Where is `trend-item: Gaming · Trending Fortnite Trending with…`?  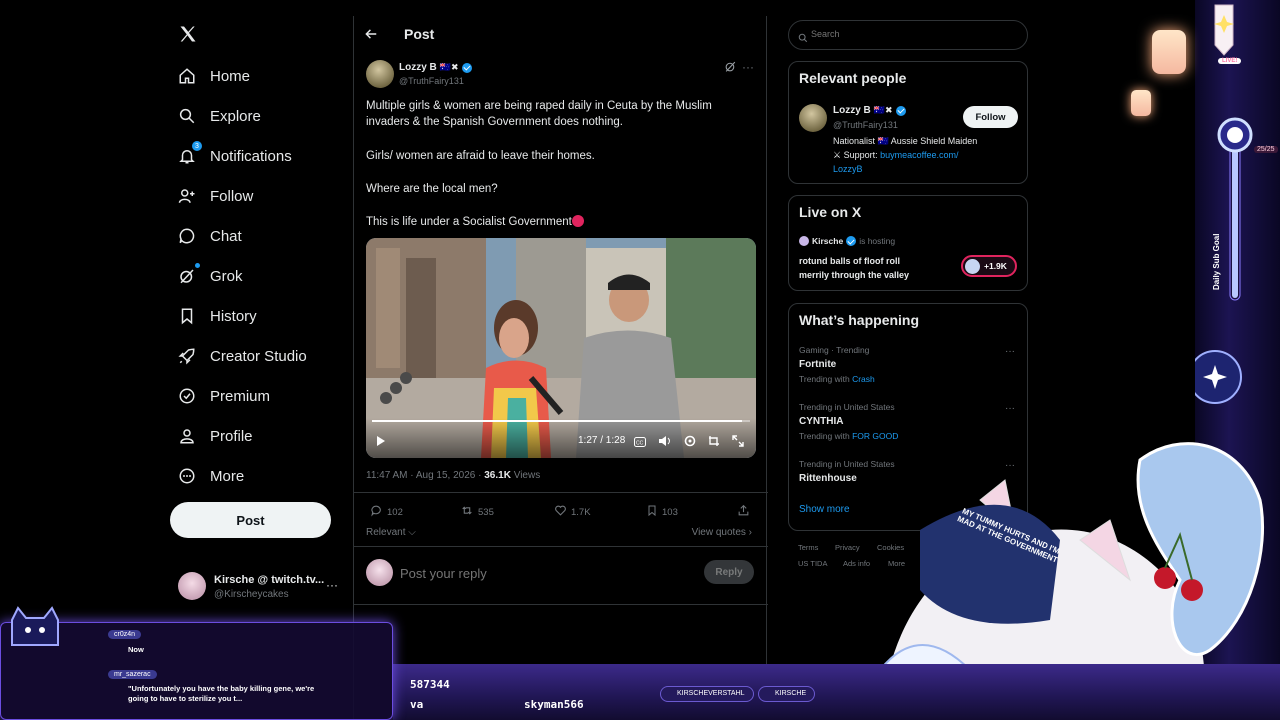 trend-item: Gaming · Trending Fortnite Trending with… is located at coordinates (908, 365).